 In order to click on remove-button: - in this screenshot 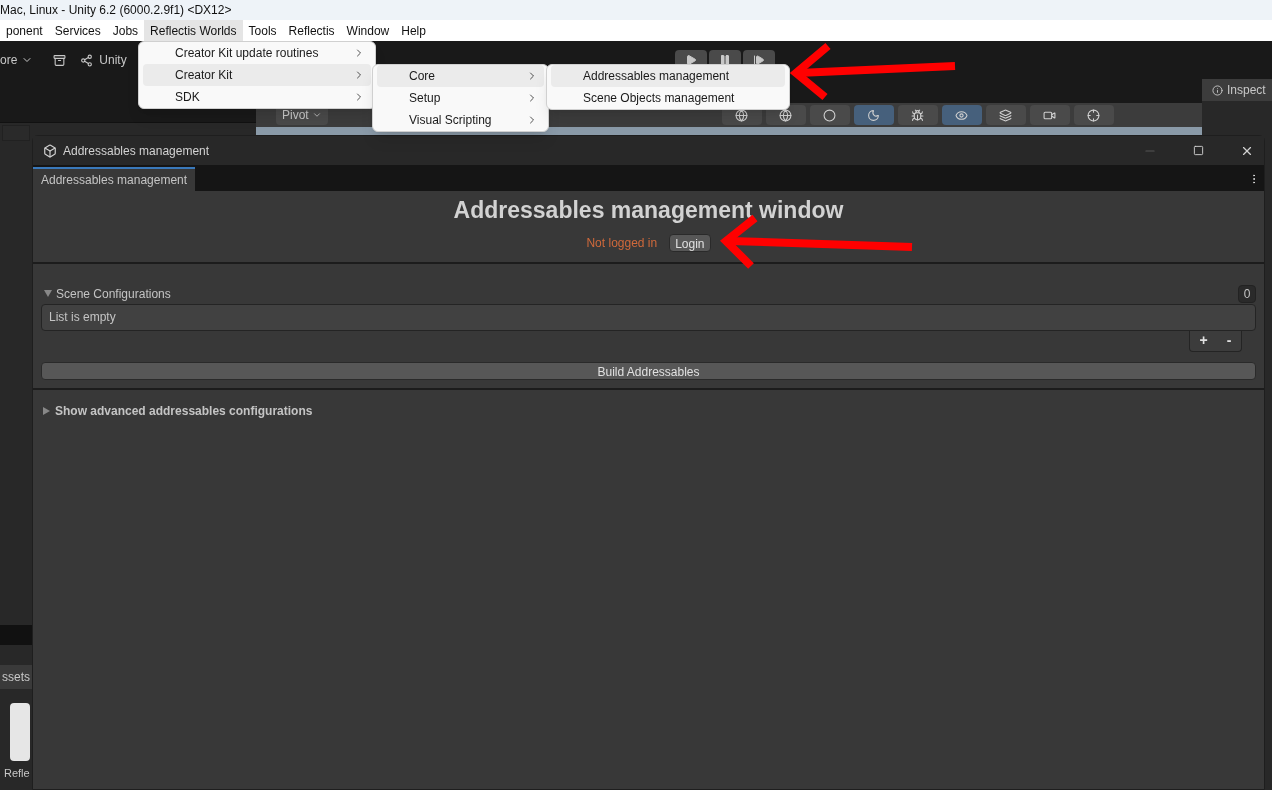, I will do `click(1229, 340)`.